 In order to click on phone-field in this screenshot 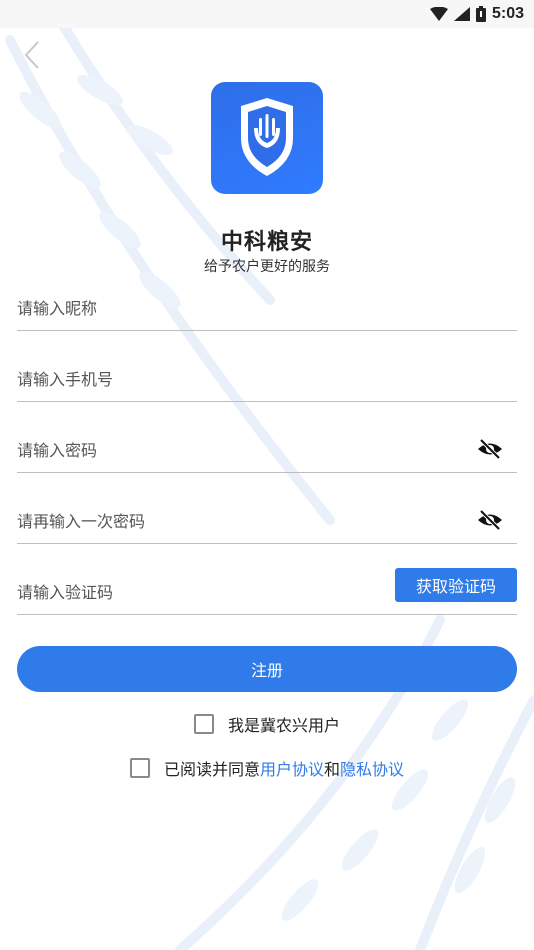, I will do `click(267, 379)`.